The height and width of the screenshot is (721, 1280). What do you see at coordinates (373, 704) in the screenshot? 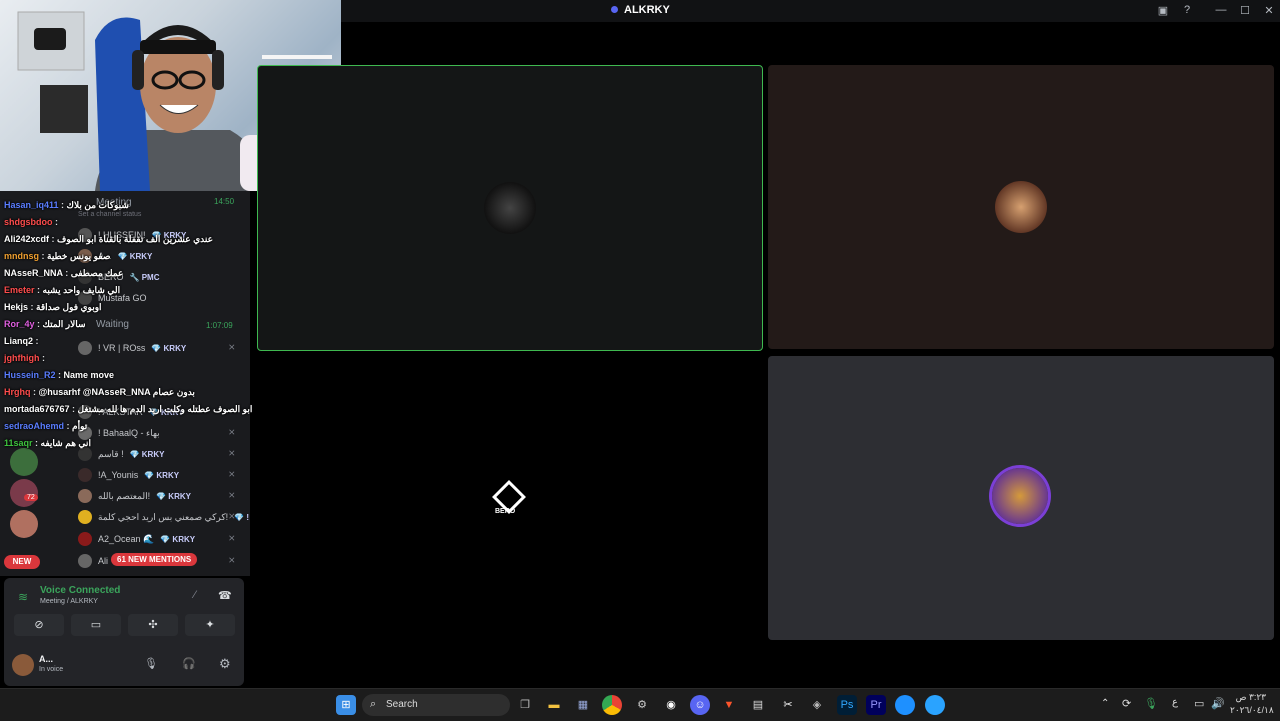
I see `search-icon: ⌕` at bounding box center [373, 704].